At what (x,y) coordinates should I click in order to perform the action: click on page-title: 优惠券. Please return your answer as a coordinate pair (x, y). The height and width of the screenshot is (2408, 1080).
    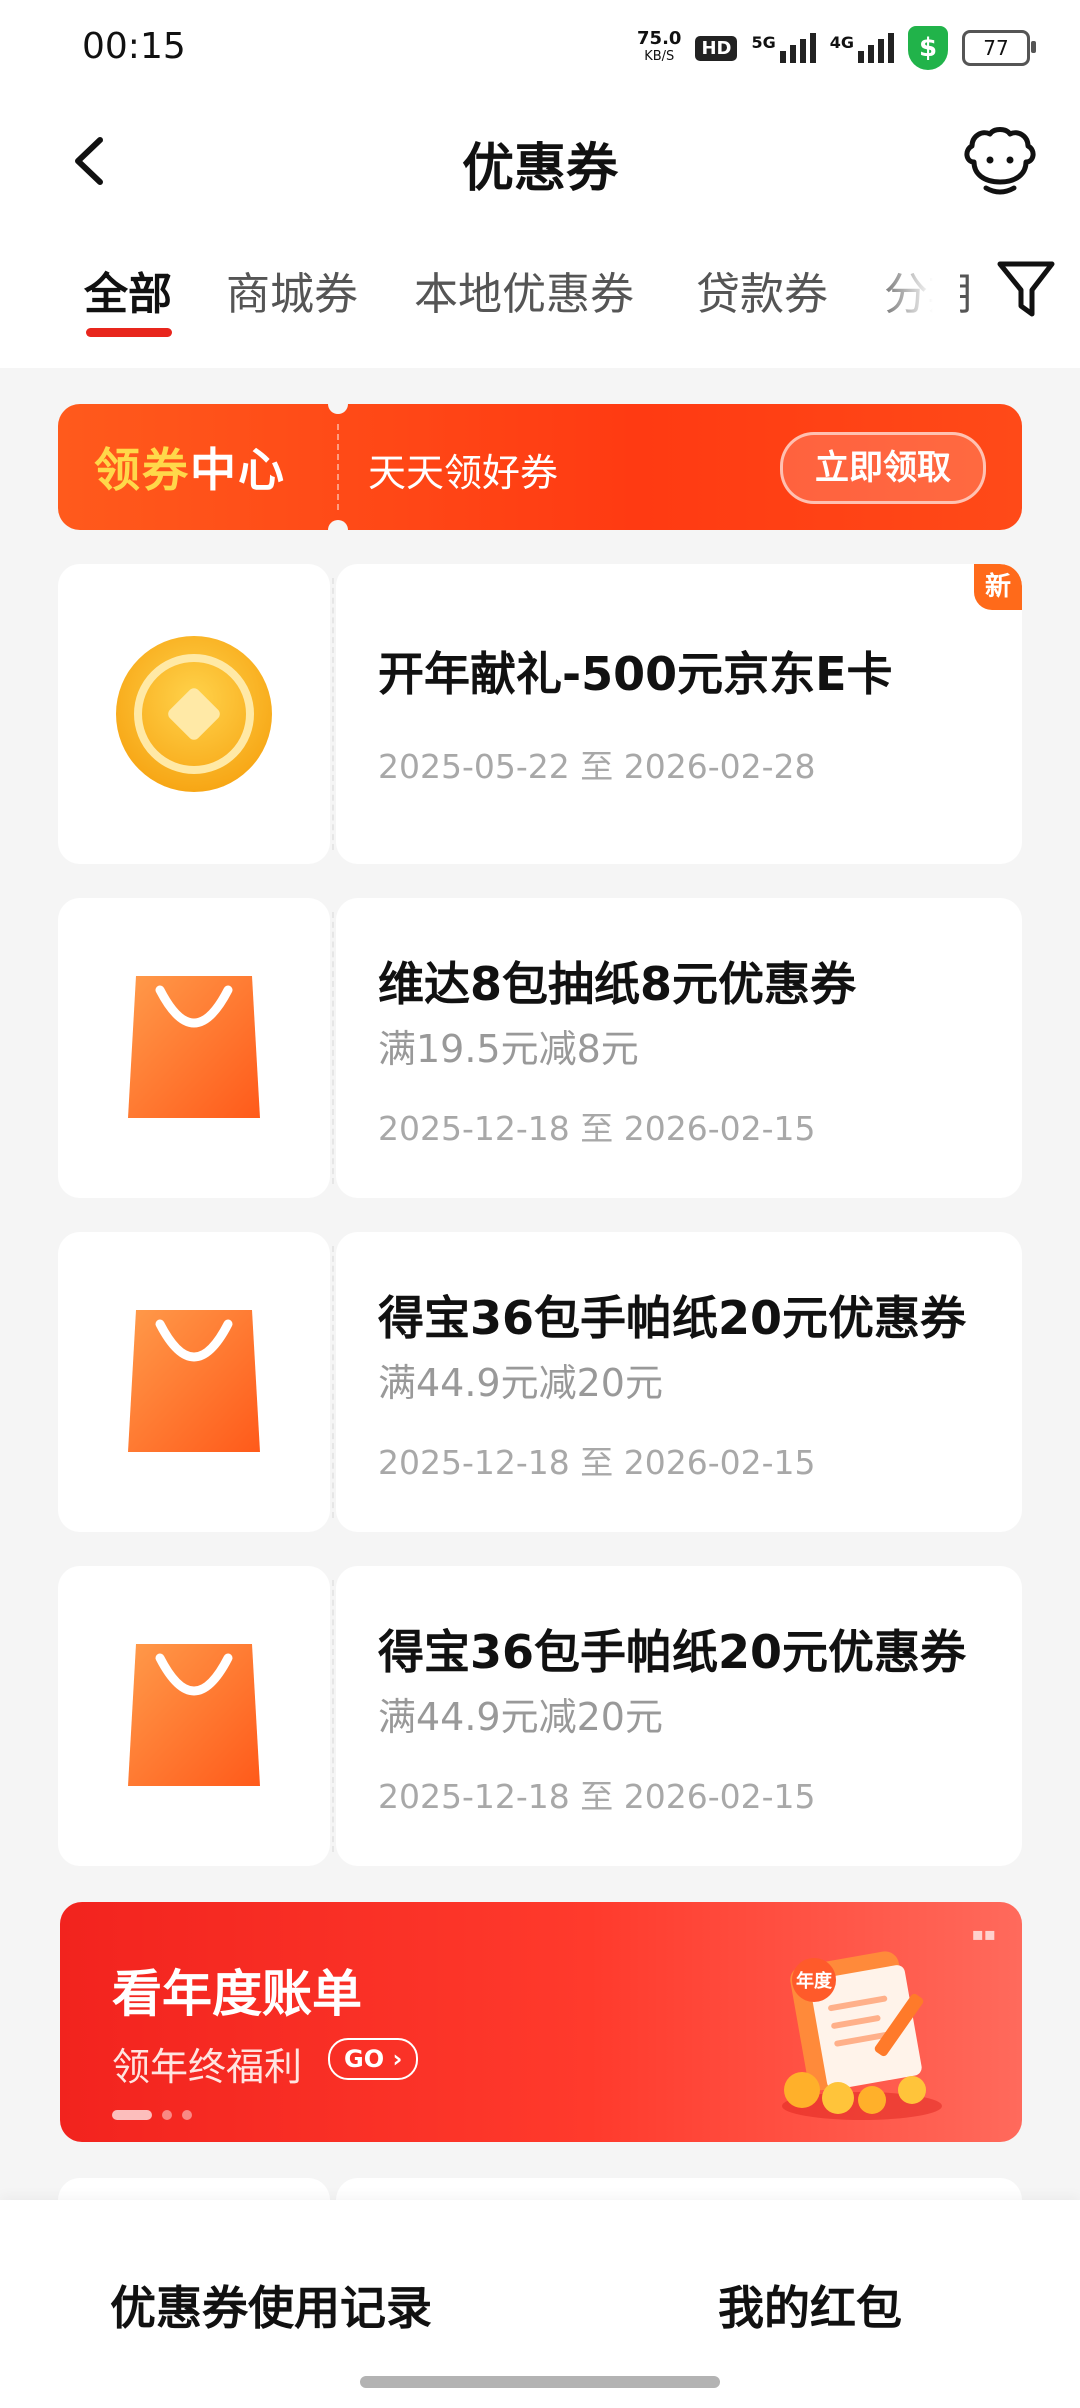
    Looking at the image, I should click on (539, 169).